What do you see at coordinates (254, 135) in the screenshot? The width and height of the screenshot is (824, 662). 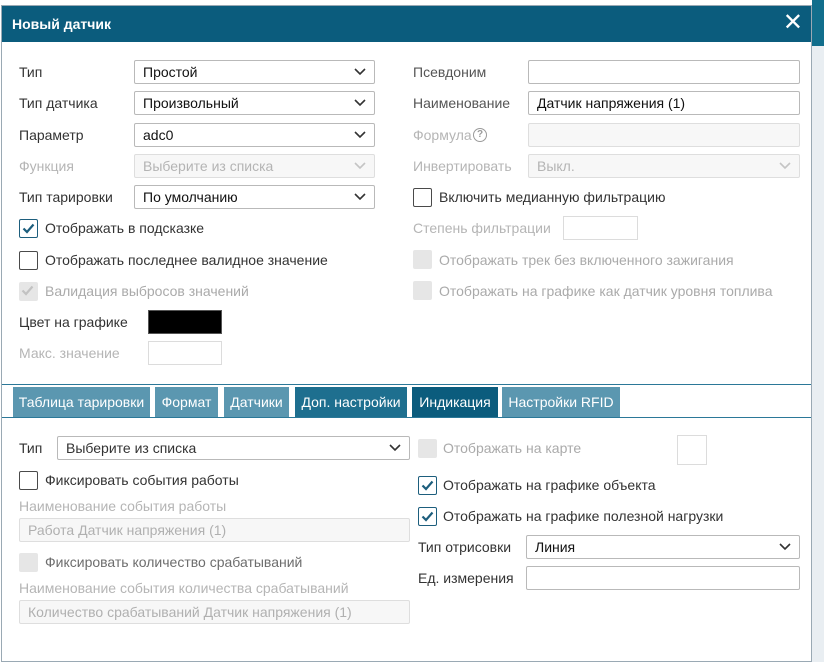 I see `parameter-select: adc0` at bounding box center [254, 135].